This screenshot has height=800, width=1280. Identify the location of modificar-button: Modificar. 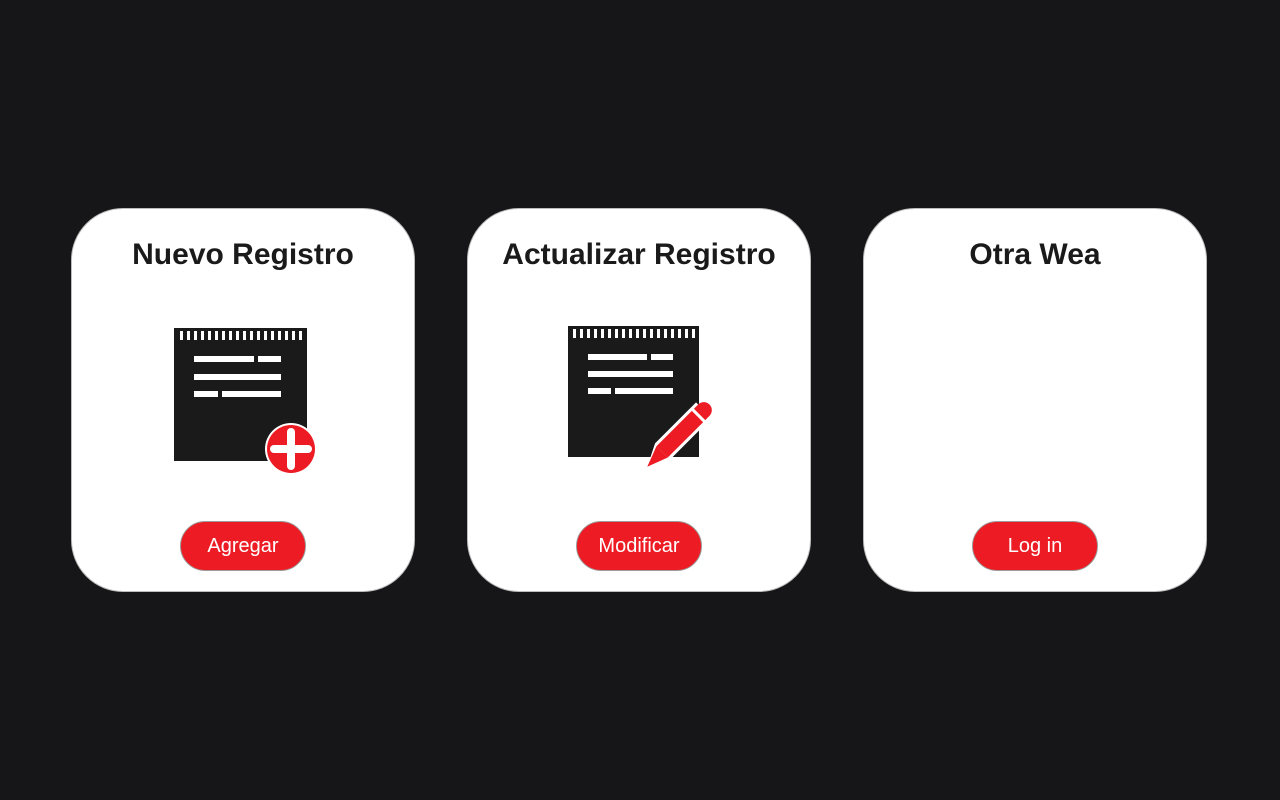
(639, 546).